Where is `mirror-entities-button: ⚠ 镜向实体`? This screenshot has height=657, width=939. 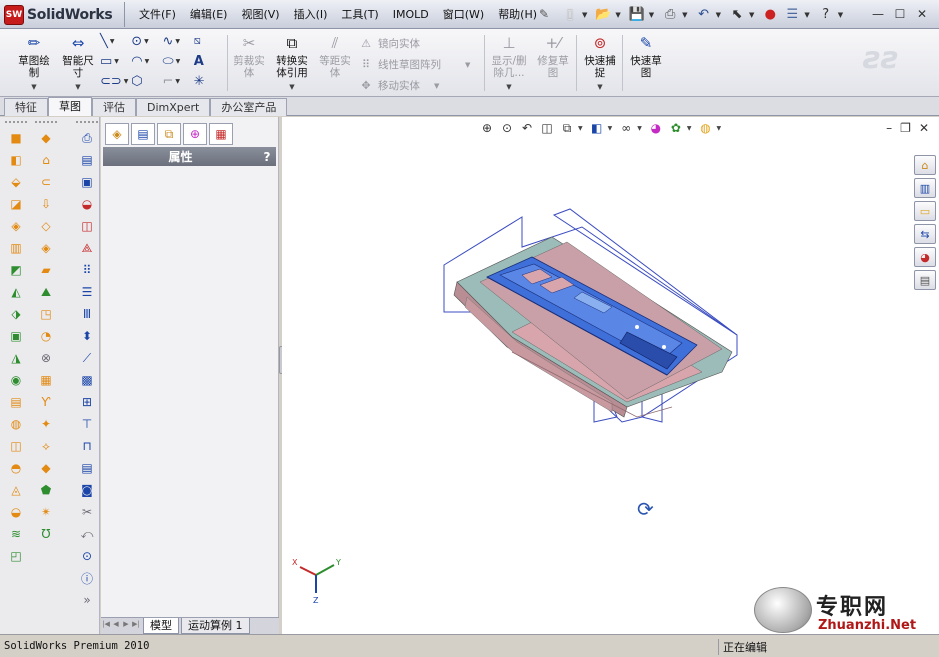
mirror-entities-button: ⚠ 镜向实体 is located at coordinates (414, 43).